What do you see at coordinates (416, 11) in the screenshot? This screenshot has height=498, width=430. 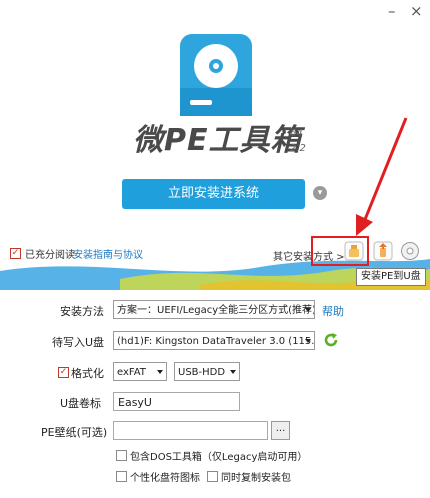 I see `close-button: ×` at bounding box center [416, 11].